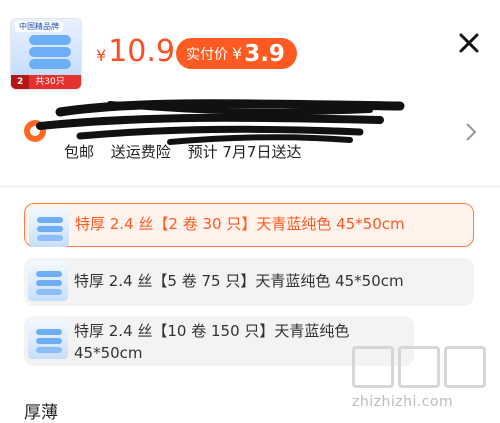 Image resolution: width=500 pixels, height=423 pixels. What do you see at coordinates (469, 43) in the screenshot?
I see `close-icon` at bounding box center [469, 43].